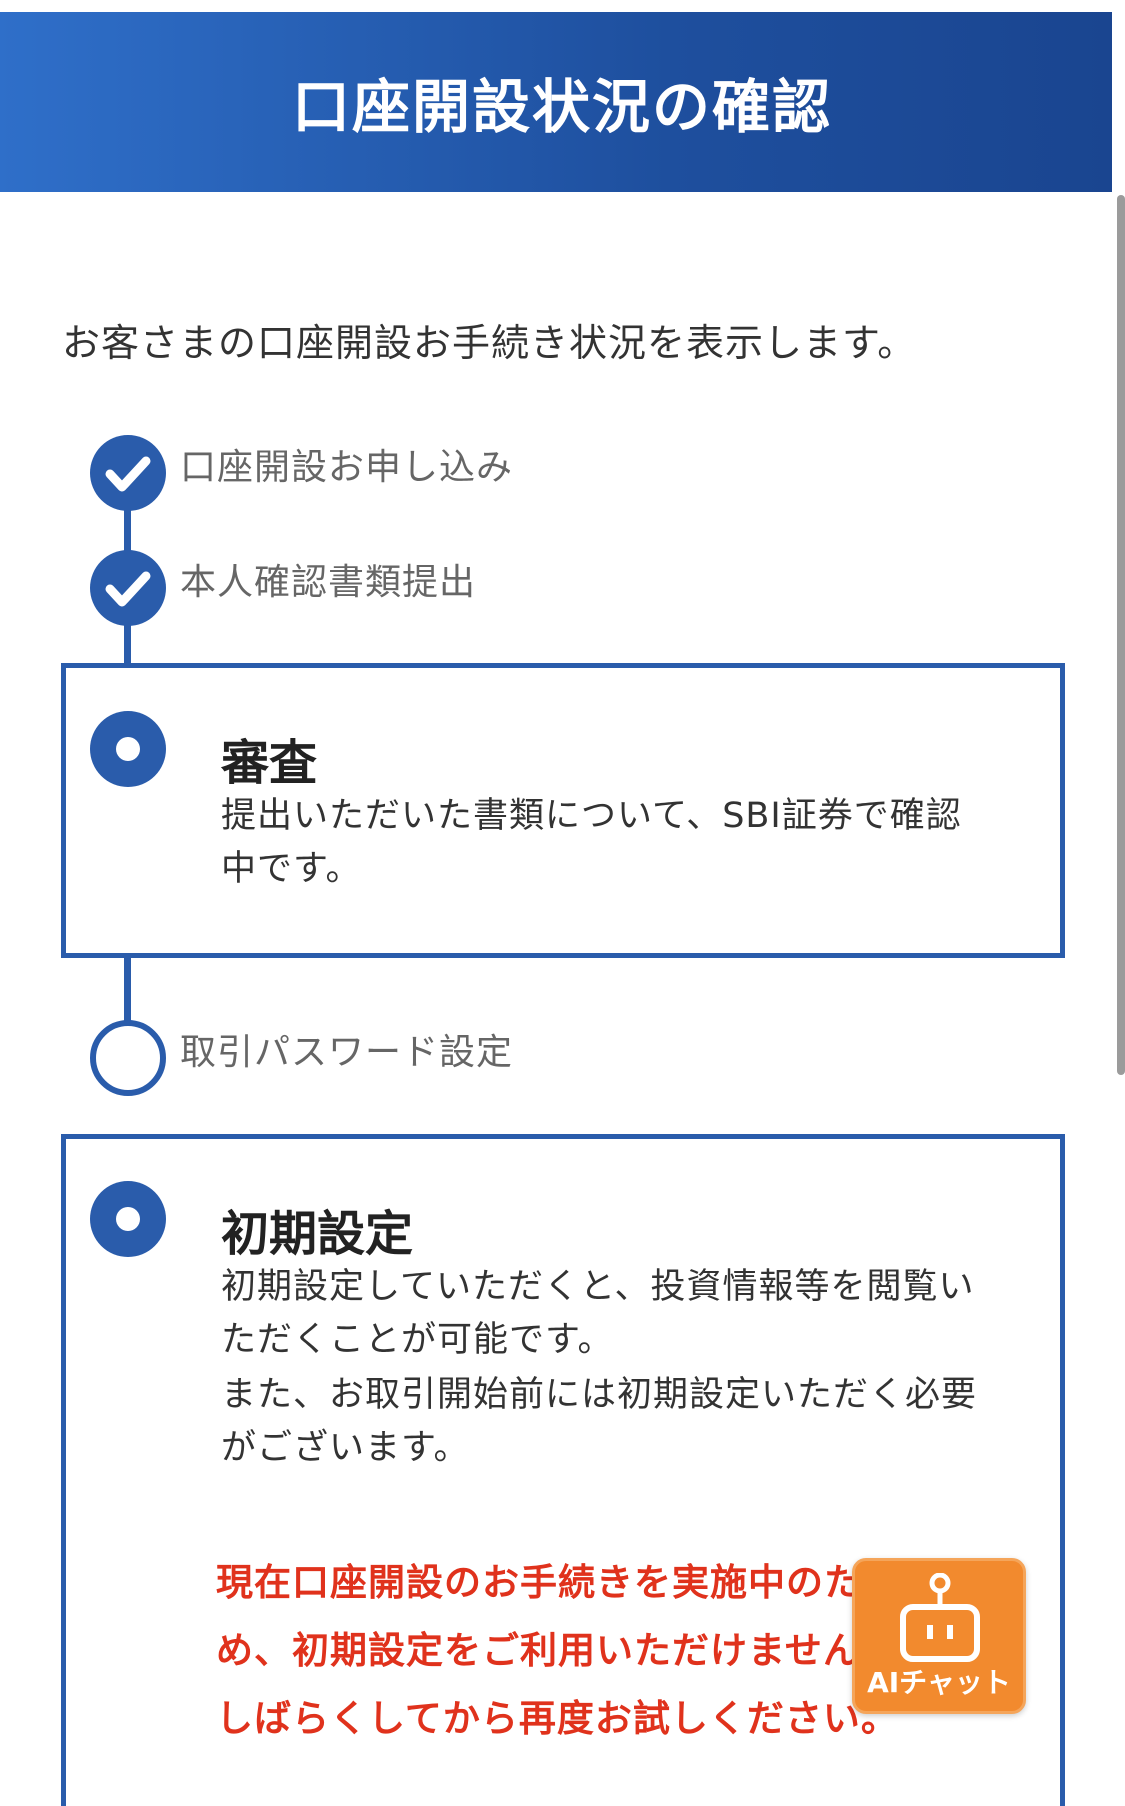  I want to click on page-title: 口座開設状況の確認, so click(561, 107).